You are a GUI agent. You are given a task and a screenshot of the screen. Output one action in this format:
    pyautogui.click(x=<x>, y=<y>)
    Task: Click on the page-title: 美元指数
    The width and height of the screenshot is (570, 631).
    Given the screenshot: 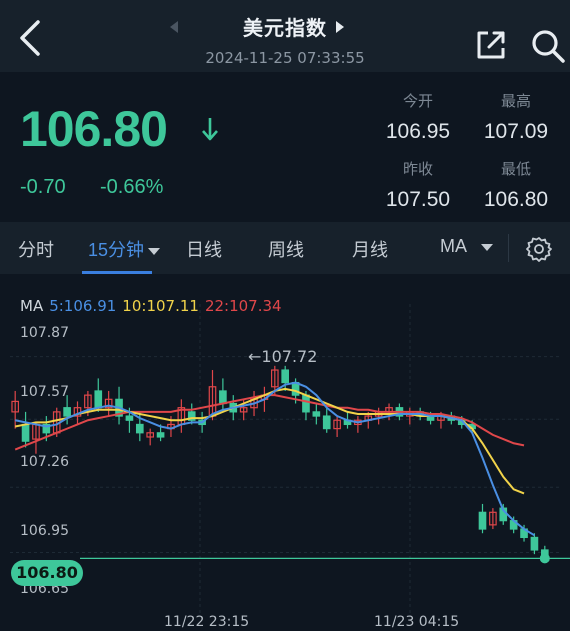 What is the action you would take?
    pyautogui.click(x=285, y=29)
    